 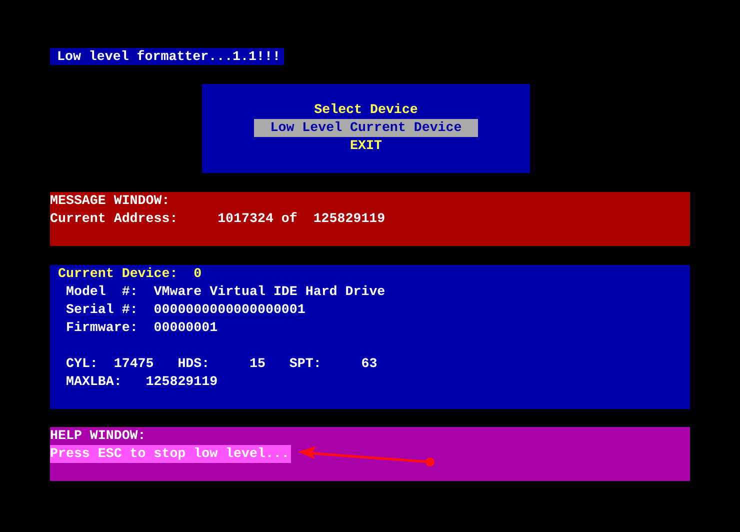 I want to click on message-heading: MESSAGE WINDOW:, so click(x=110, y=201).